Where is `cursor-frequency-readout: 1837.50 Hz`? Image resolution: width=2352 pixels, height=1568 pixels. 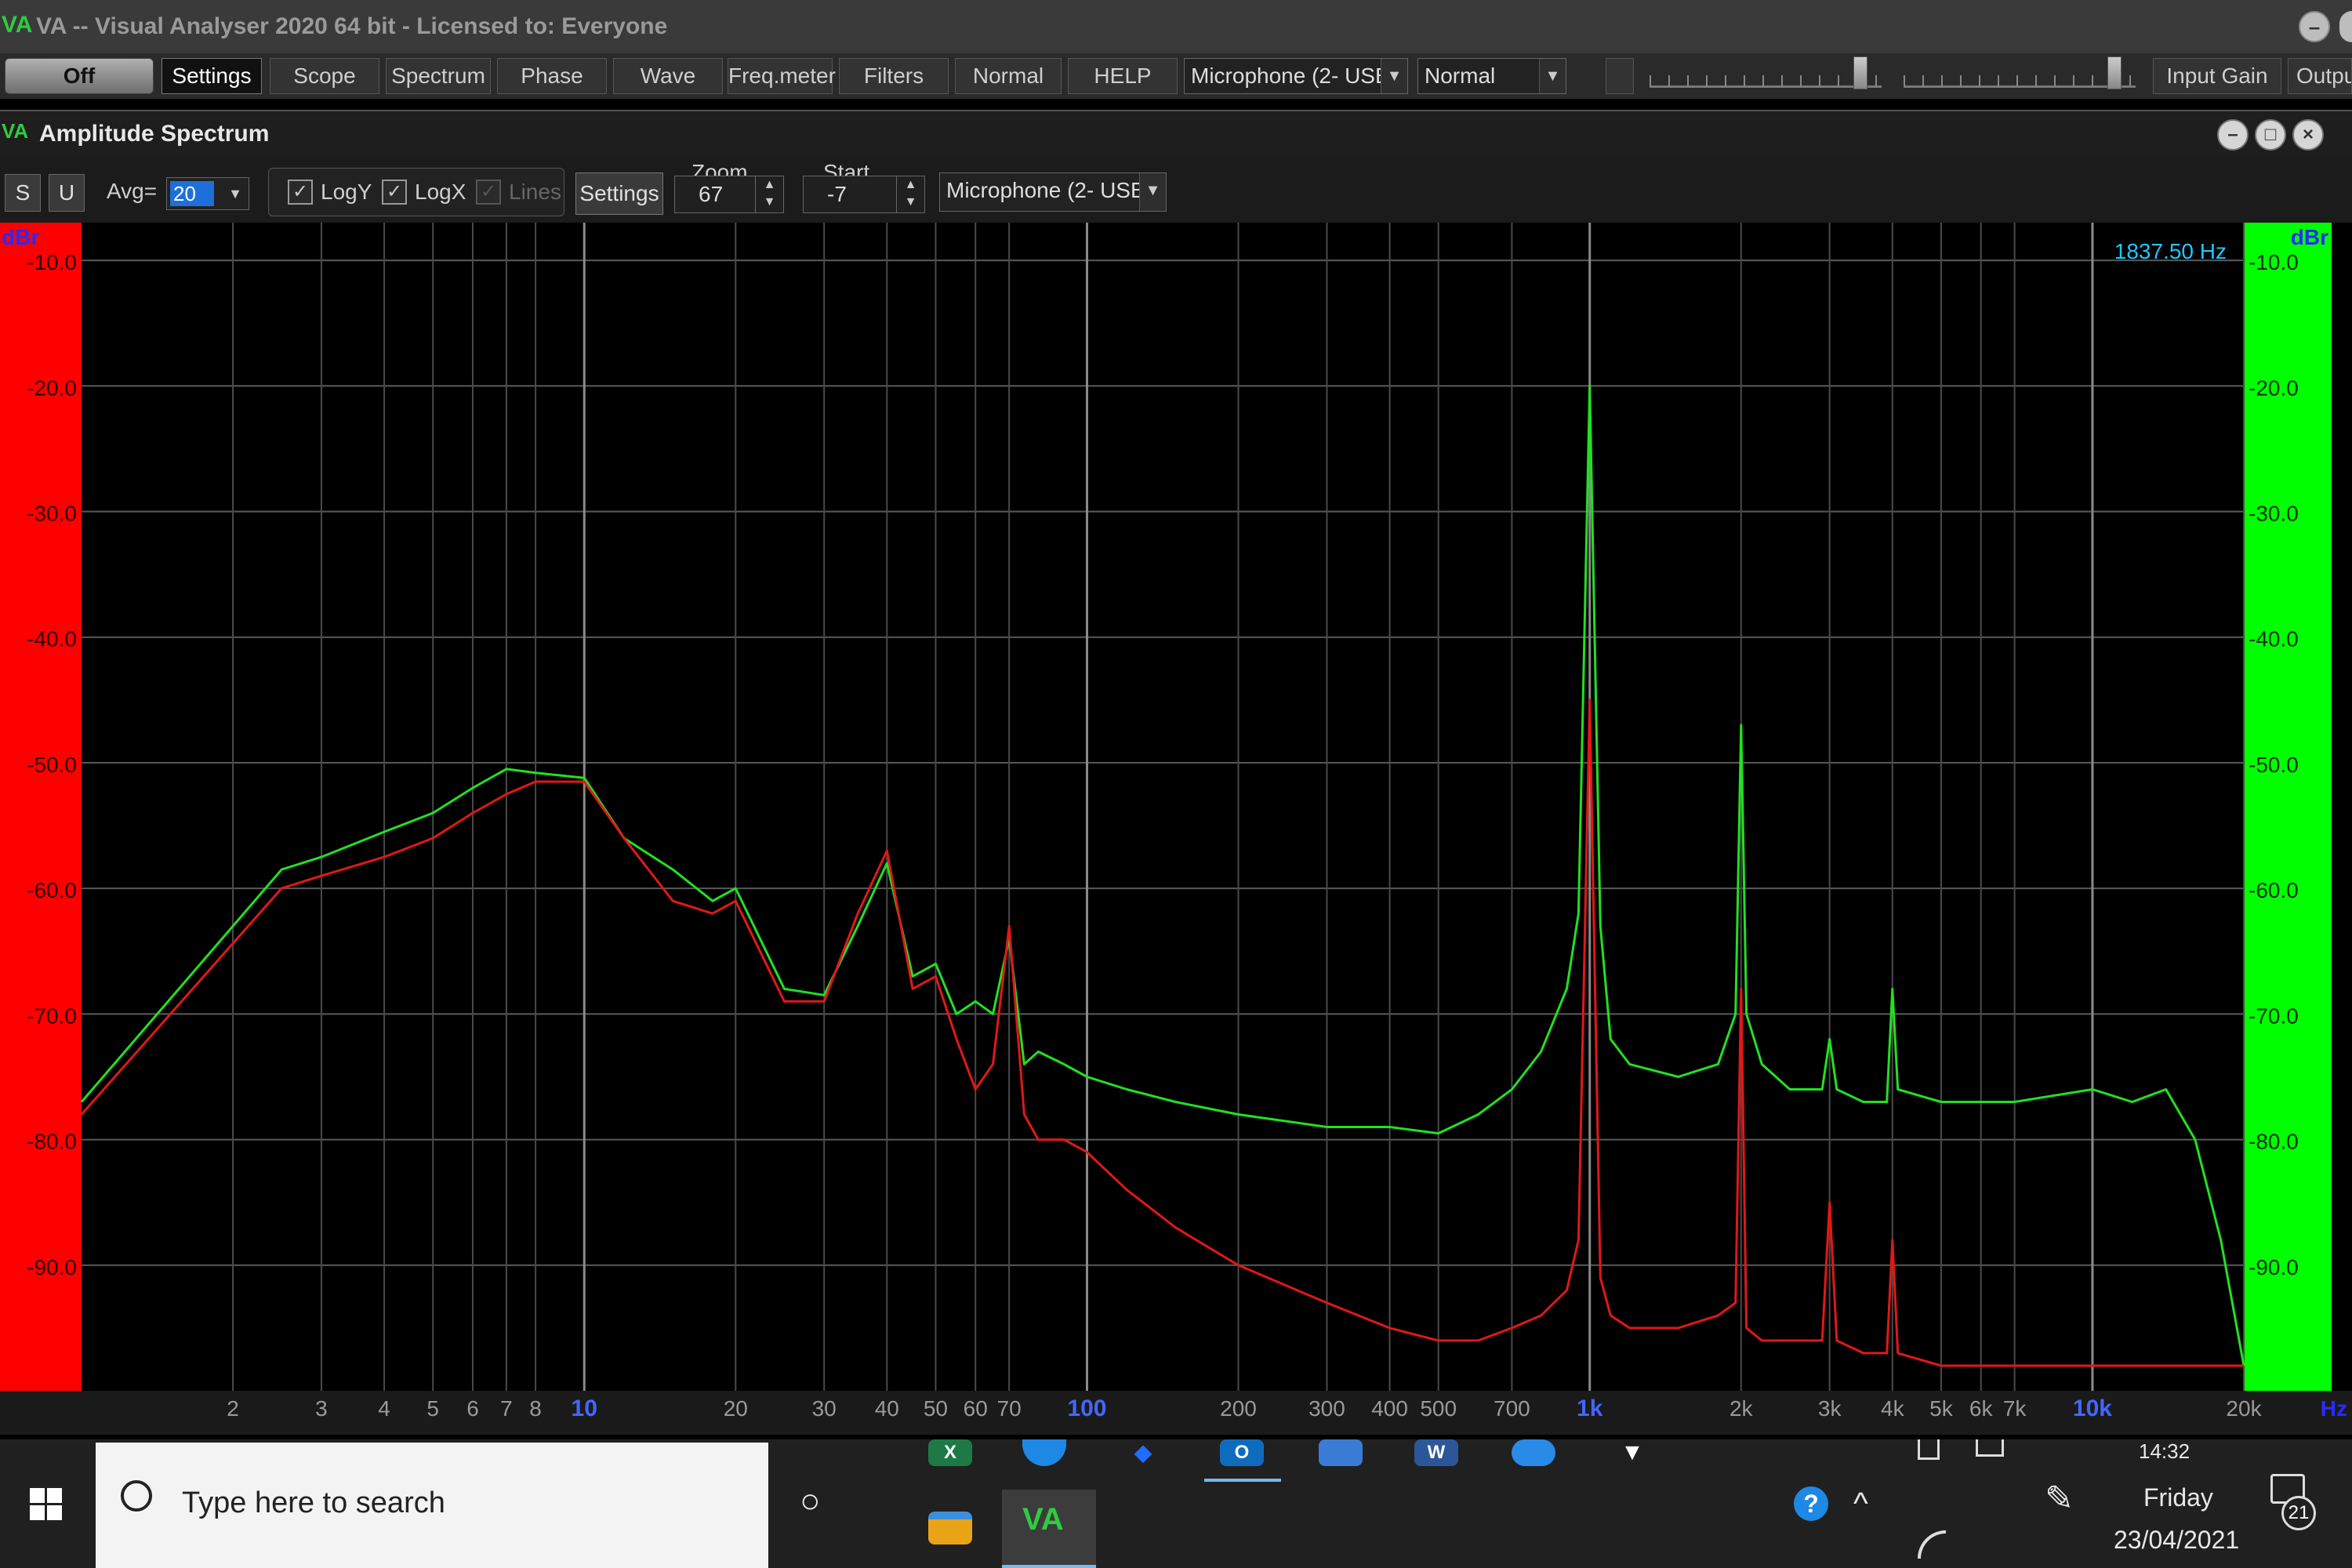
cursor-frequency-readout: 1837.50 Hz is located at coordinates (2170, 251).